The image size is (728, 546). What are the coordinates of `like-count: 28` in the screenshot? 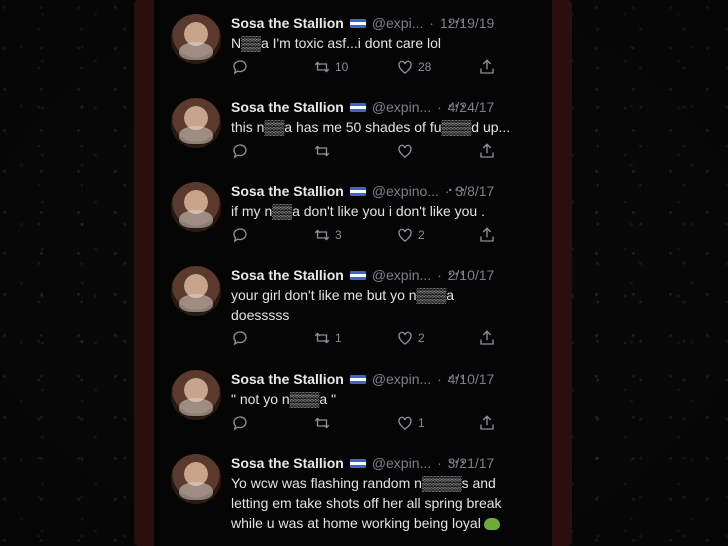 It's located at (425, 67).